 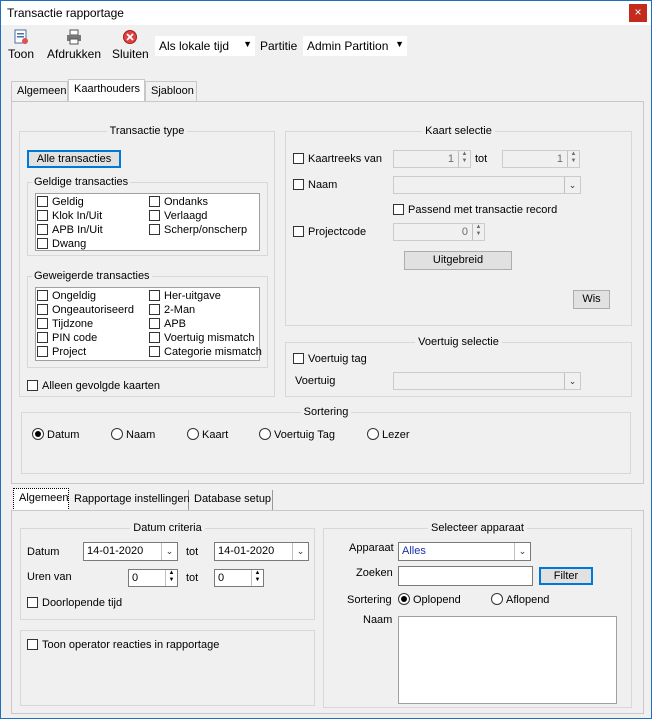 What do you see at coordinates (192, 552) in the screenshot?
I see `datum-tot-label: tot` at bounding box center [192, 552].